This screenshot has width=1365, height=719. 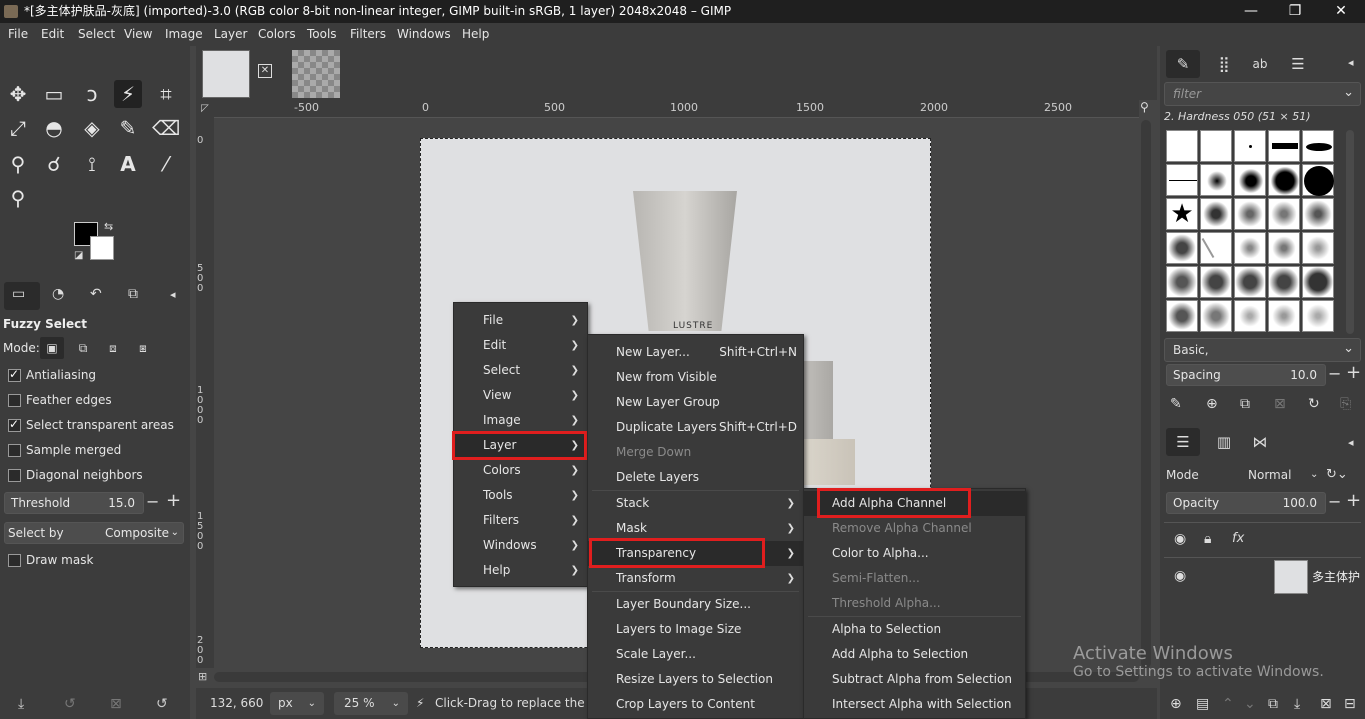 What do you see at coordinates (92, 94) in the screenshot?
I see `lasso-tool-icon: ↄ` at bounding box center [92, 94].